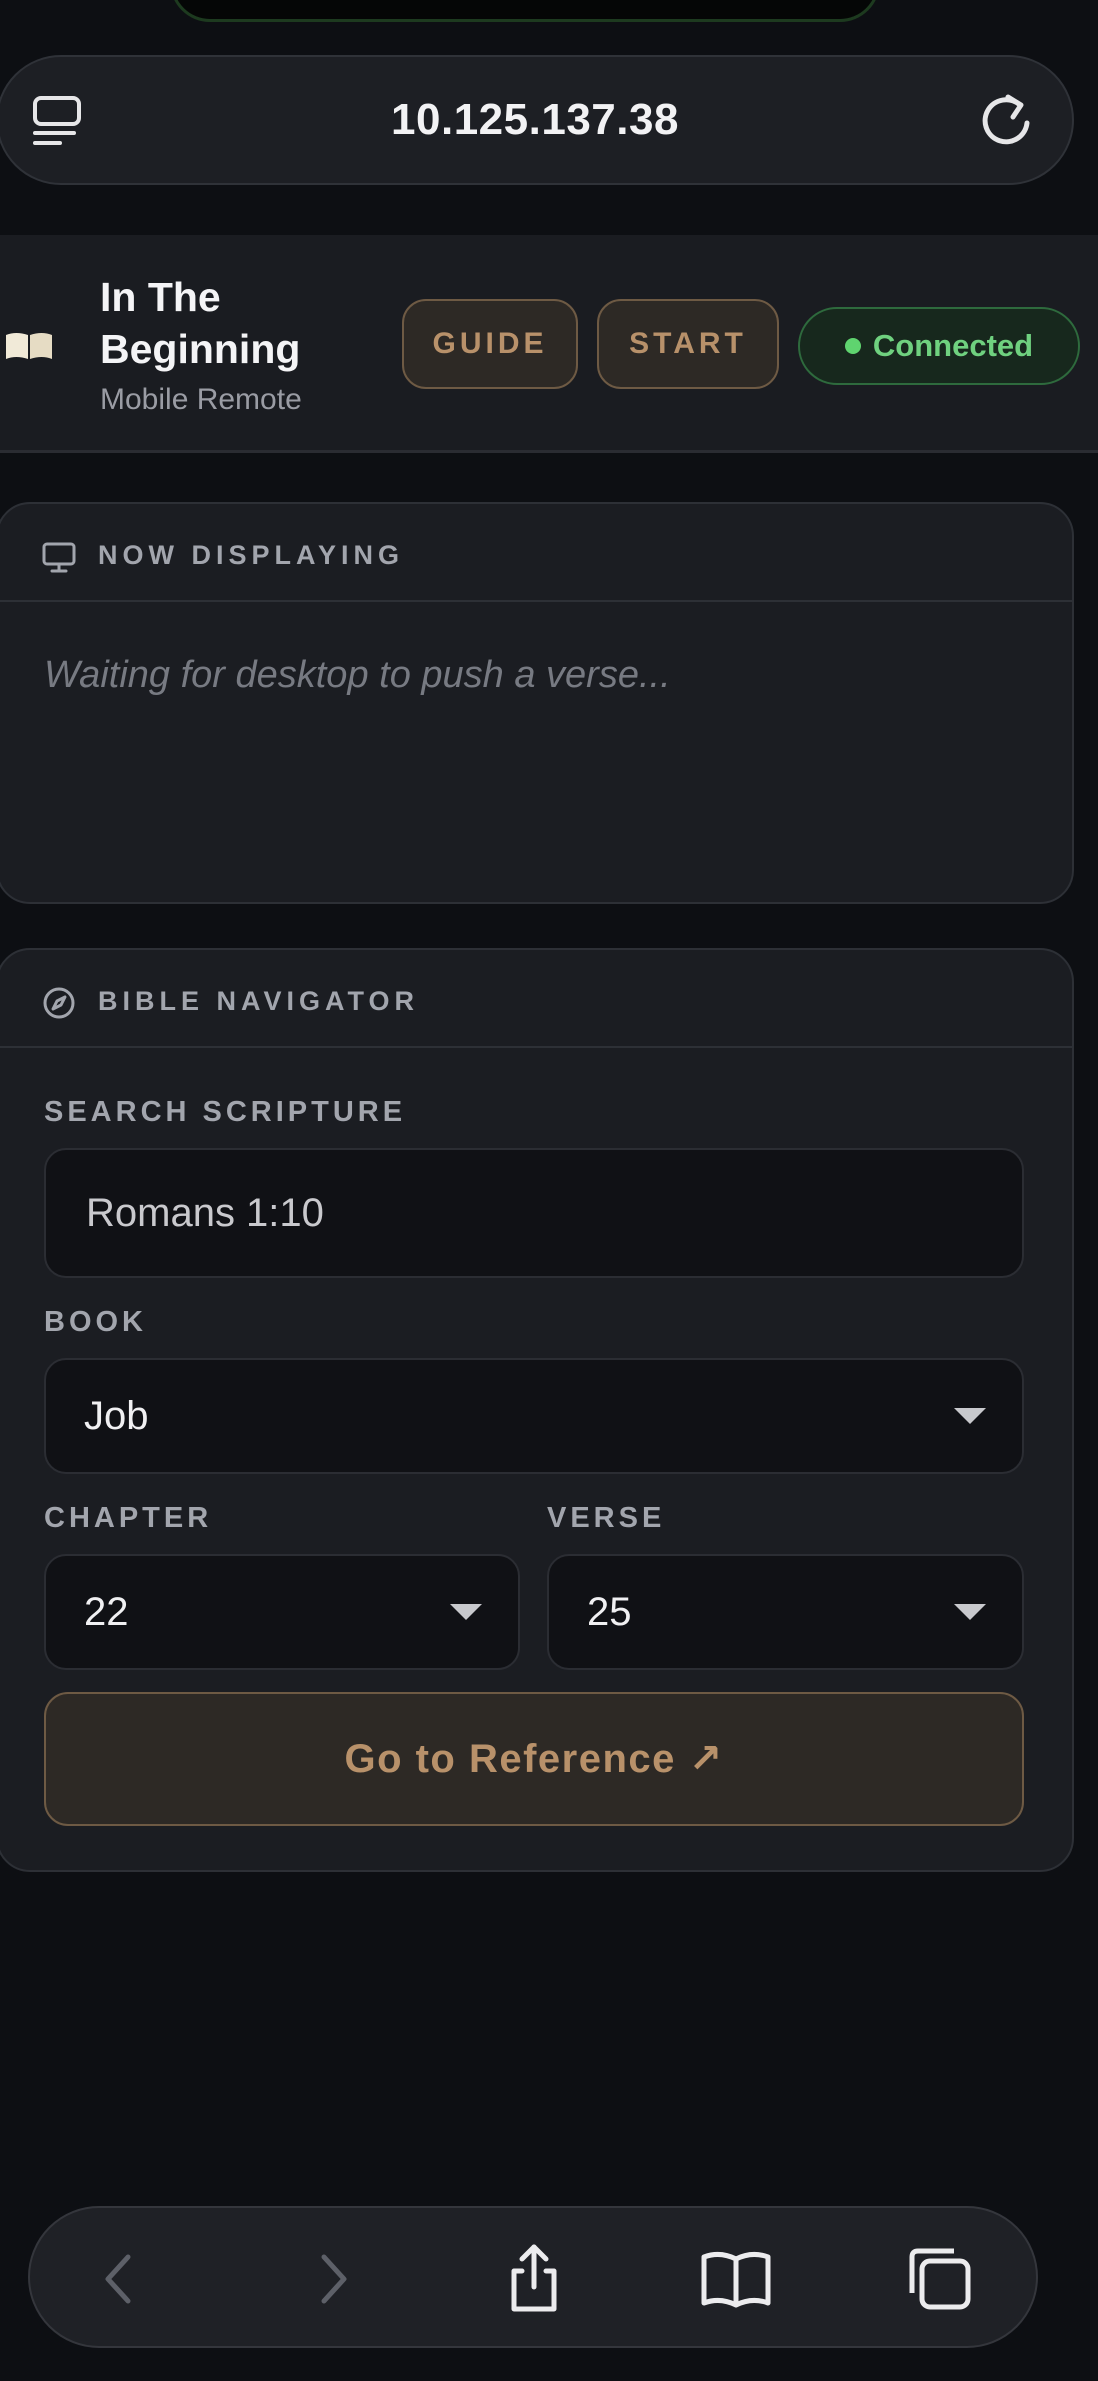  I want to click on bookmarks-icon, so click(736, 2279).